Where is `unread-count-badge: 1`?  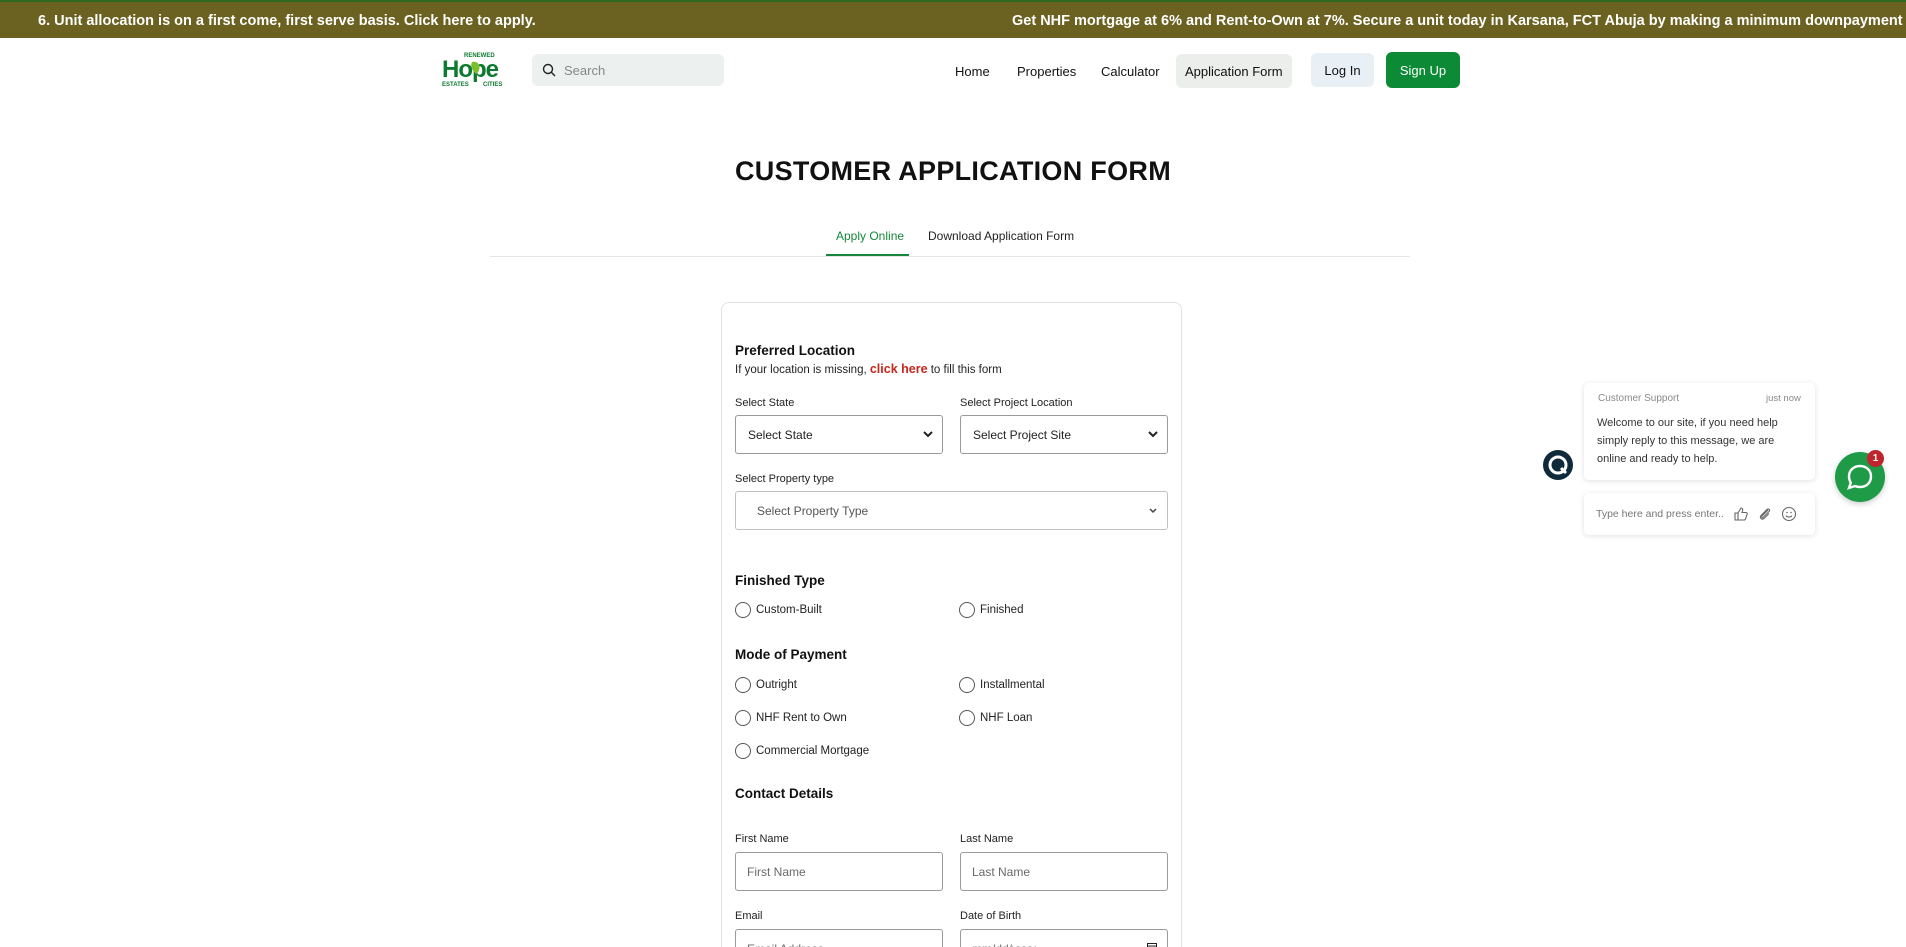
unread-count-badge: 1 is located at coordinates (1875, 458).